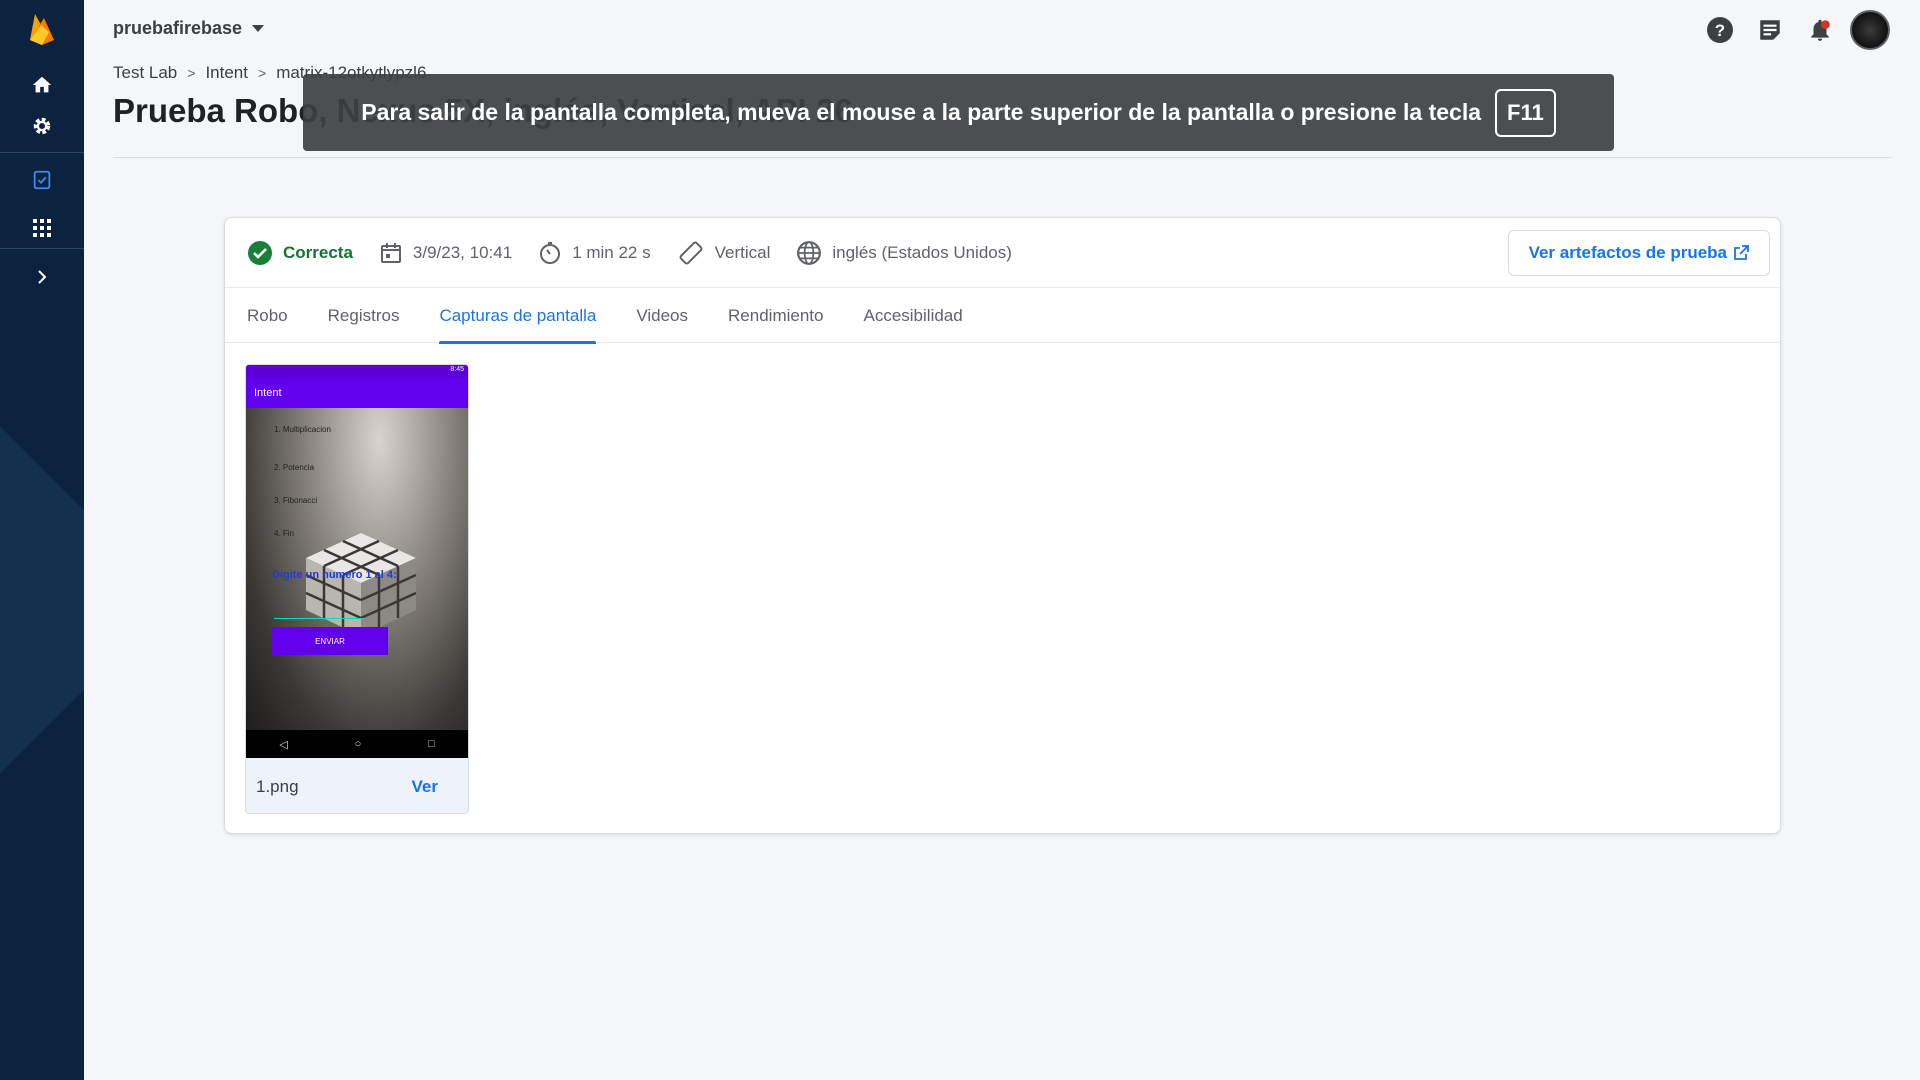 The width and height of the screenshot is (1920, 1080). Describe the element at coordinates (334, 575) in the screenshot. I see `phone-prompt: Digite un numero 1 al 4:` at that location.